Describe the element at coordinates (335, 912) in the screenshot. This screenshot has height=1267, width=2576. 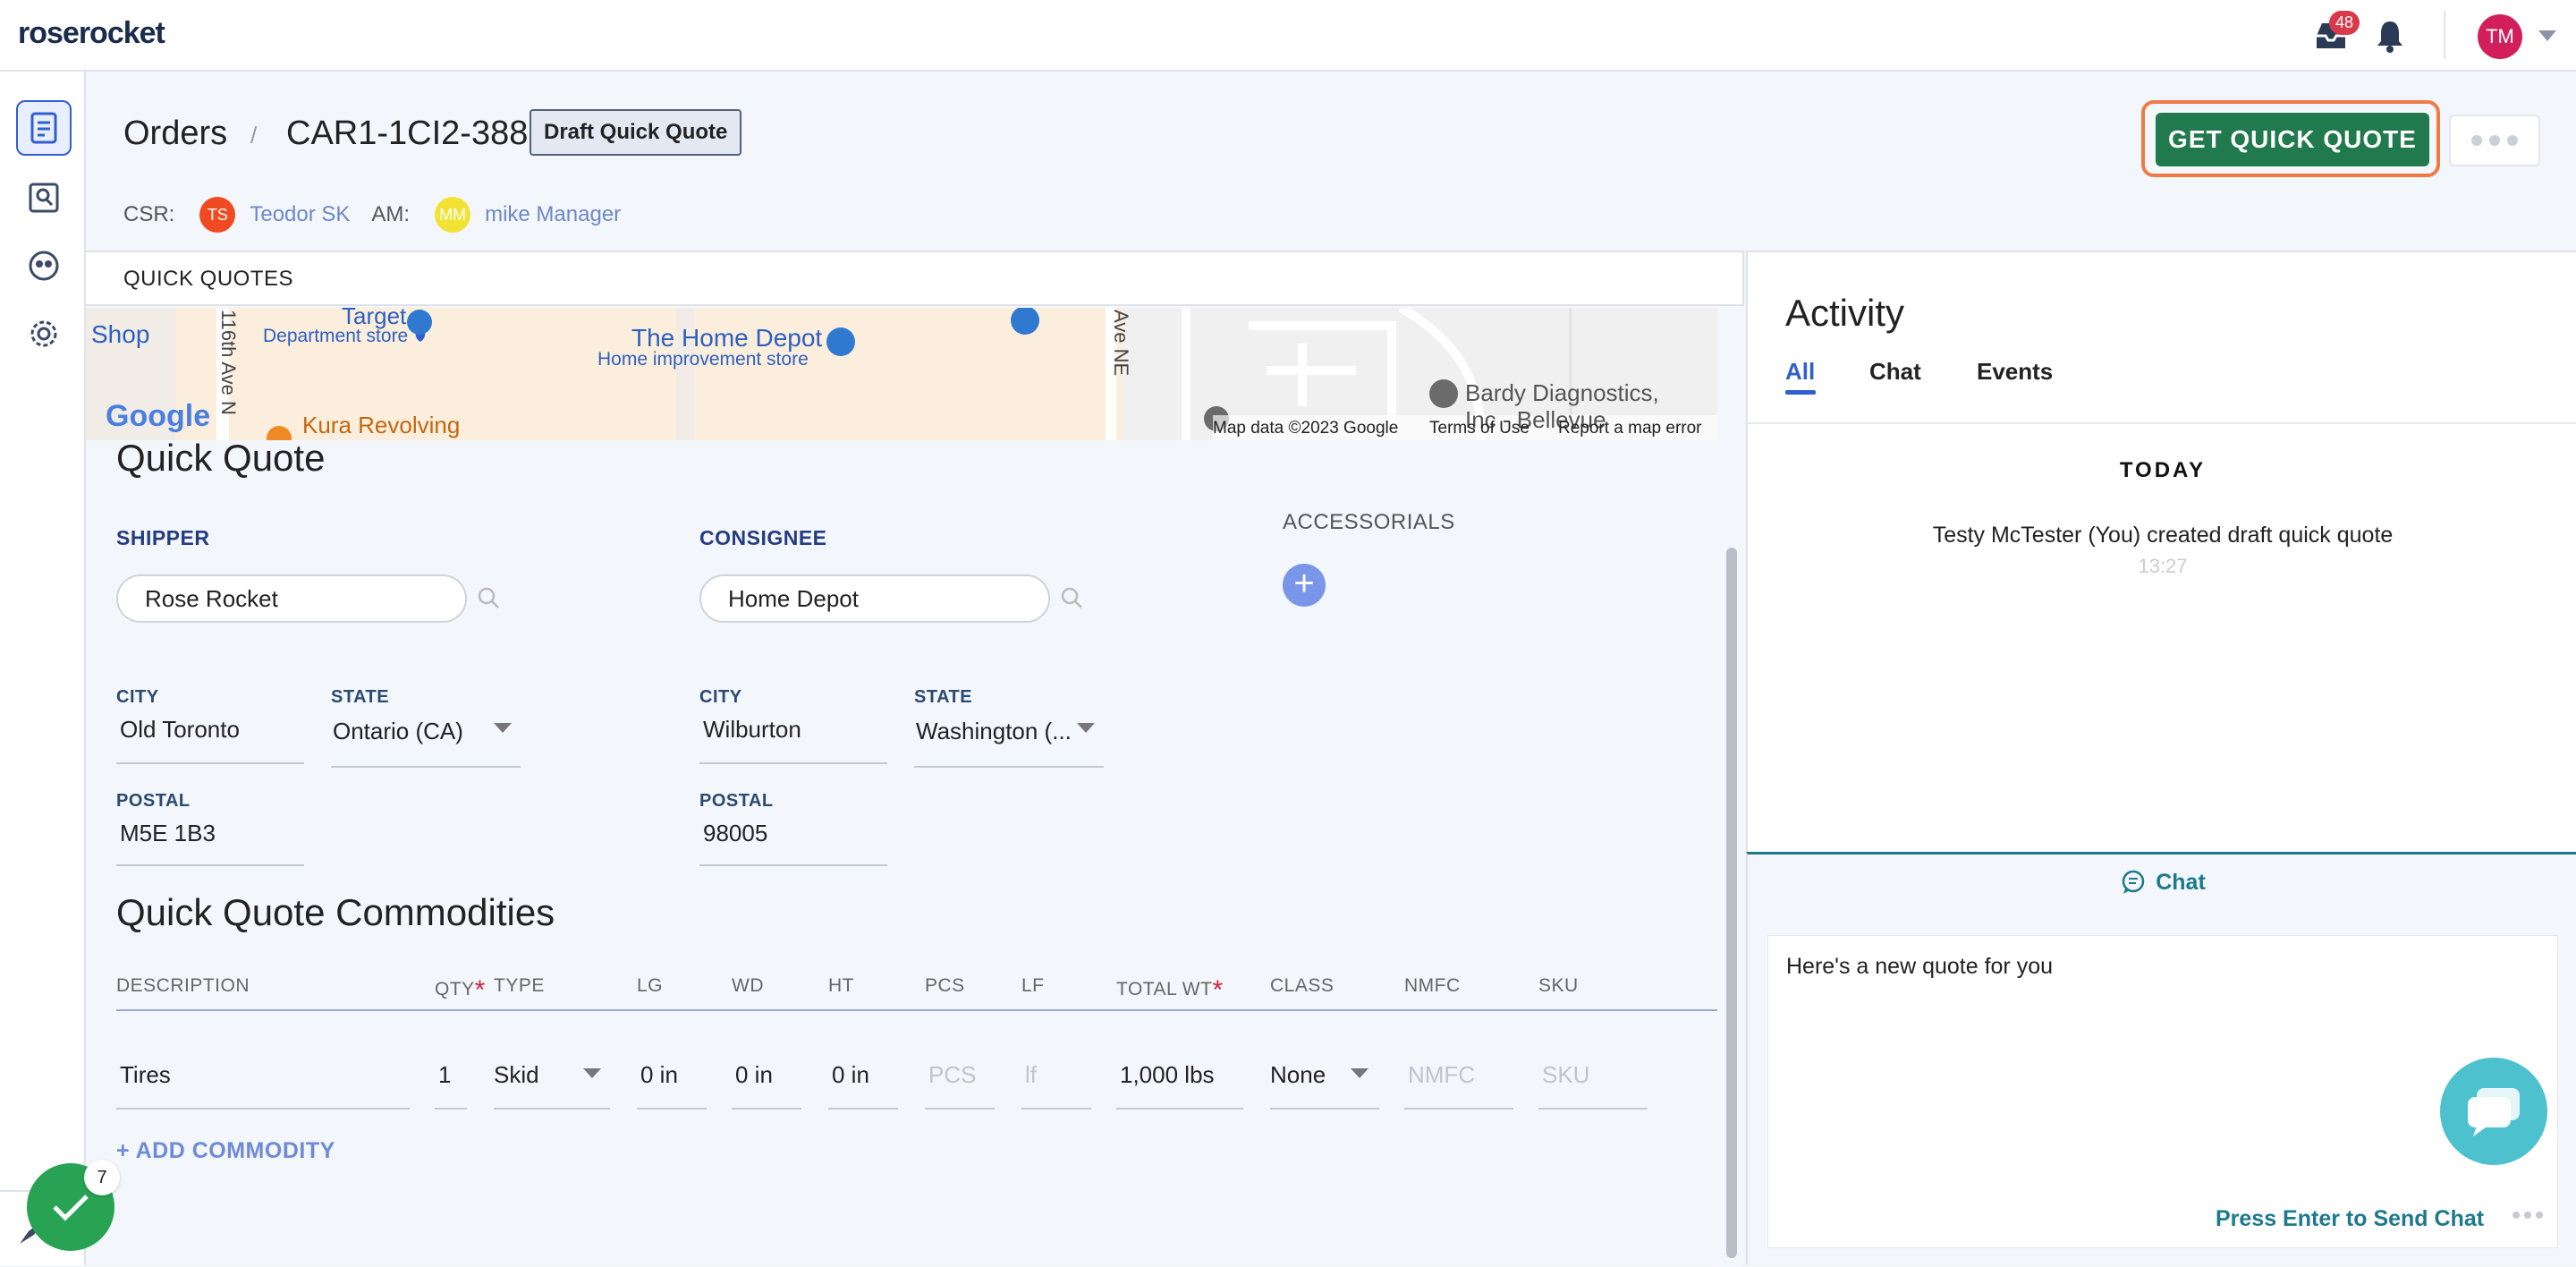
I see `commodities-title: Quick Quote Commodities` at that location.